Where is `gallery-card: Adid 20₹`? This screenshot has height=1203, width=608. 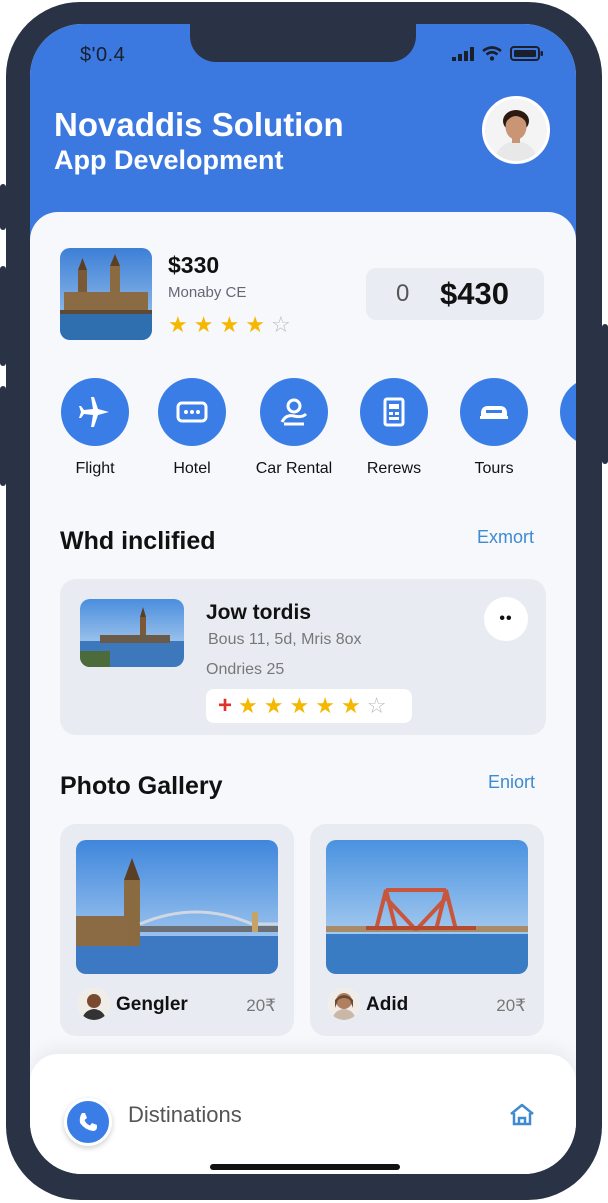 gallery-card: Adid 20₹ is located at coordinates (427, 930).